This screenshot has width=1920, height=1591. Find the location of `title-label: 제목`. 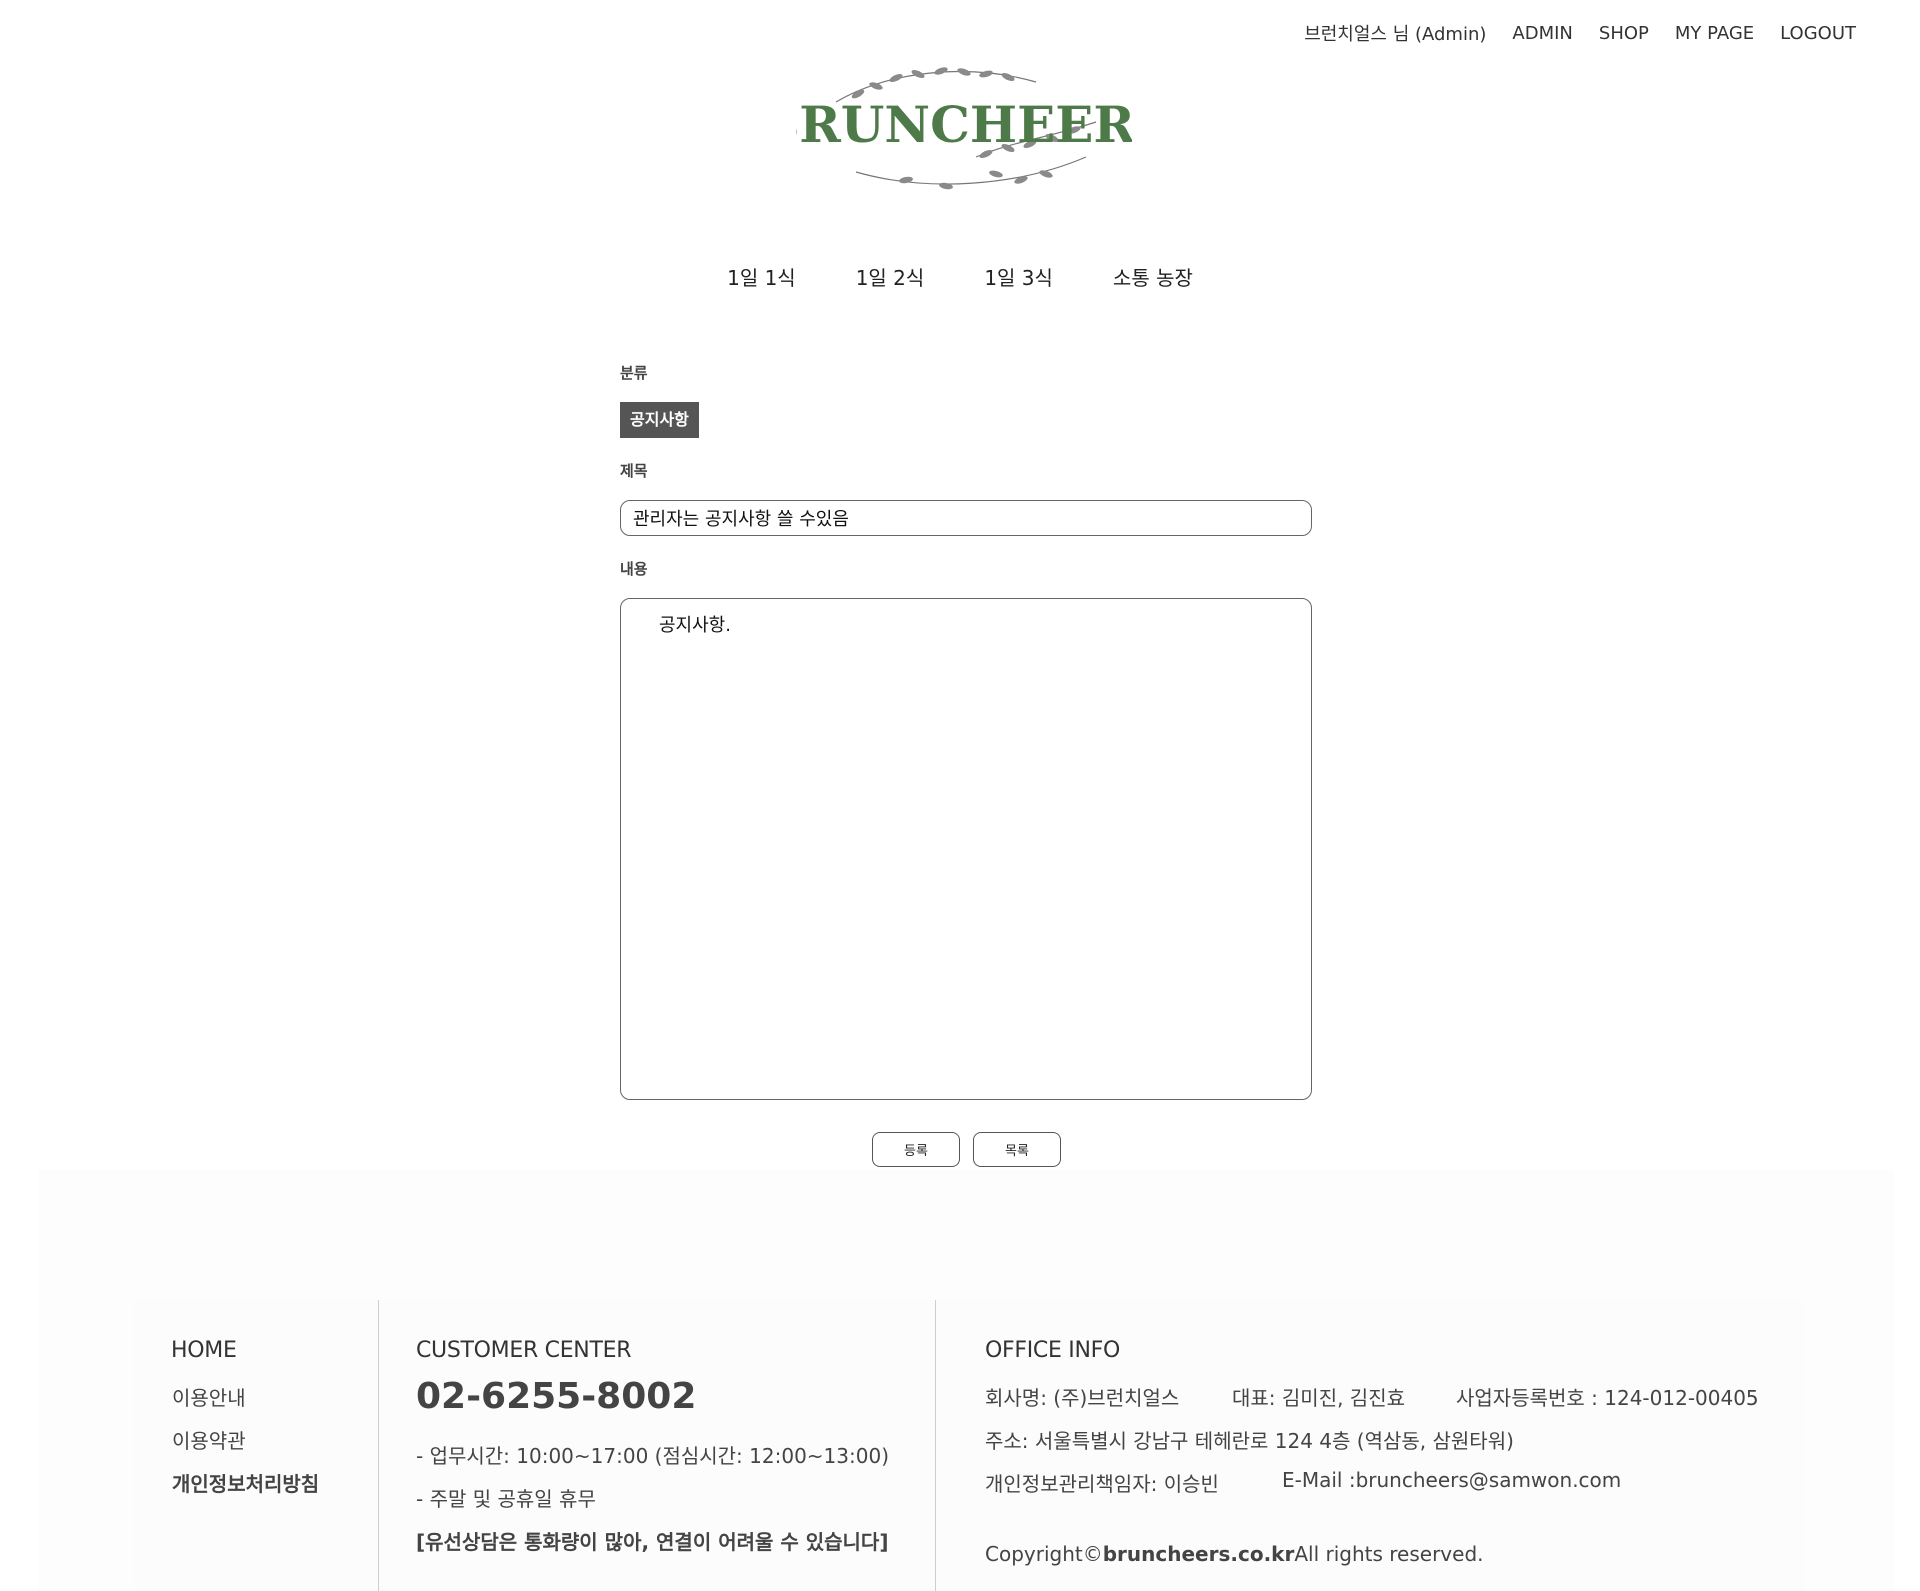

title-label: 제목 is located at coordinates (634, 471).